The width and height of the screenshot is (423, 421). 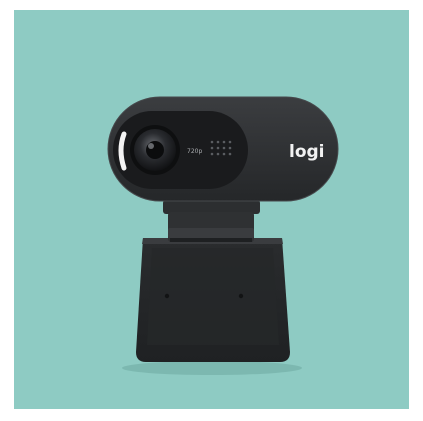 What do you see at coordinates (307, 152) in the screenshot?
I see `brand-logo: logi` at bounding box center [307, 152].